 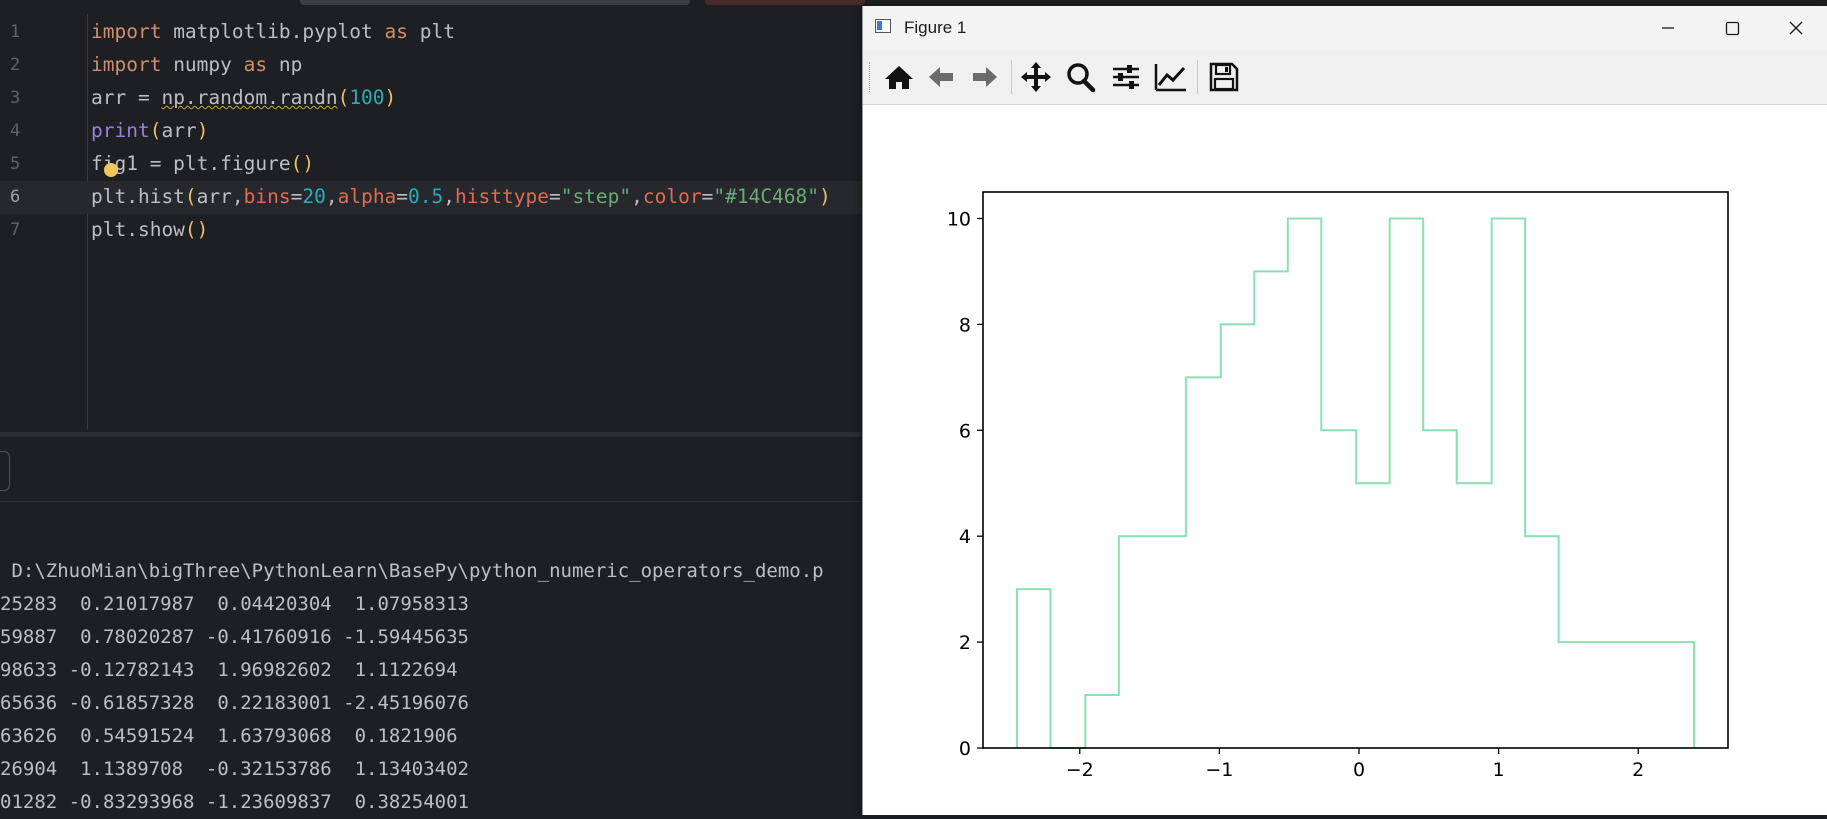 What do you see at coordinates (1081, 77) in the screenshot?
I see `zoom-icon` at bounding box center [1081, 77].